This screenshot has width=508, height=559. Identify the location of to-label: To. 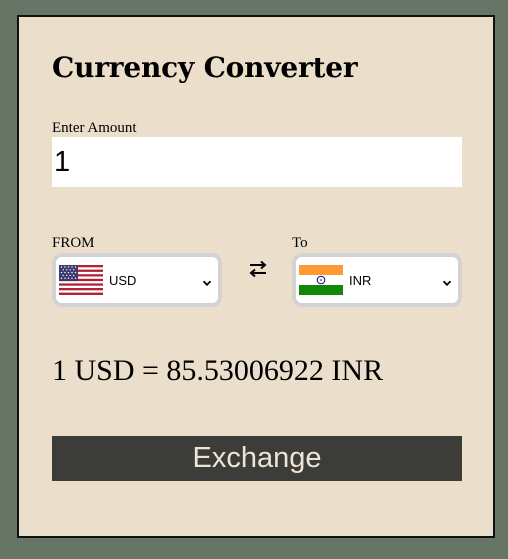
(300, 243).